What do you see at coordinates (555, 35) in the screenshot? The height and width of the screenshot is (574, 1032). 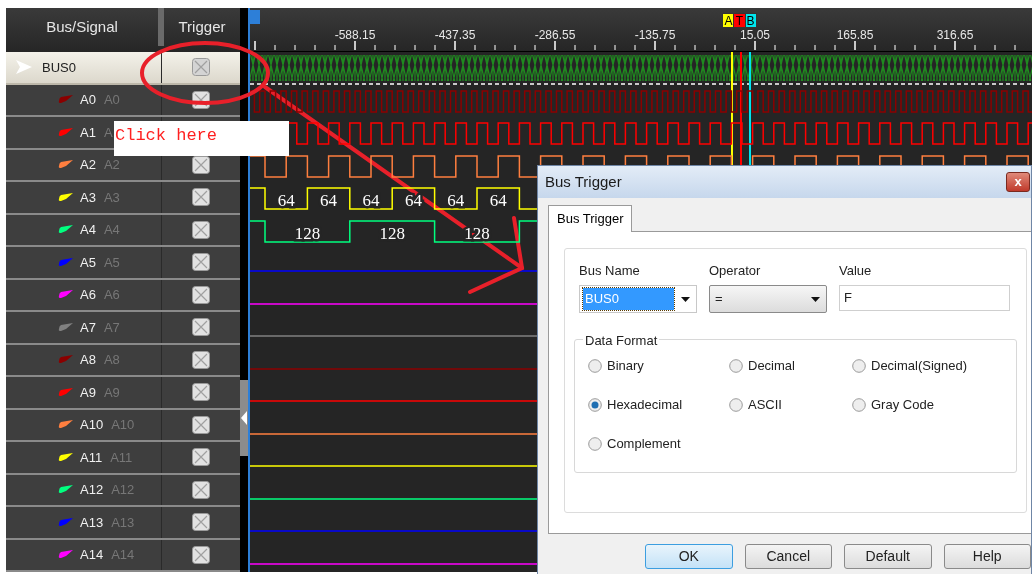 I see `tick-label: -286.55` at bounding box center [555, 35].